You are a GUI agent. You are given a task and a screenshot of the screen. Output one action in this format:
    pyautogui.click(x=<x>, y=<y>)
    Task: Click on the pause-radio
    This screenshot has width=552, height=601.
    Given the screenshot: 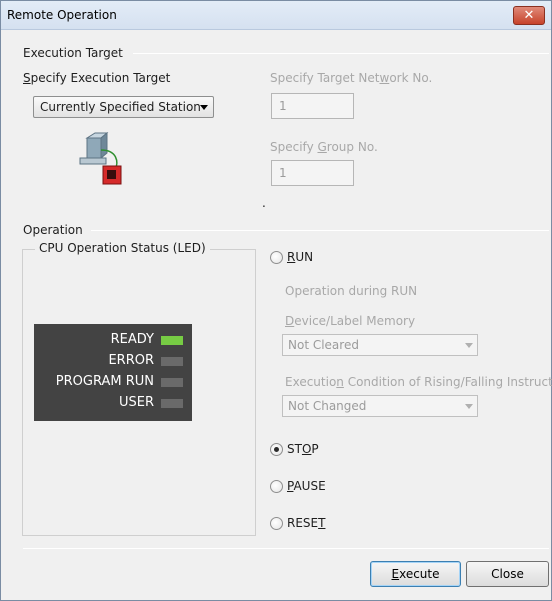 What is the action you would take?
    pyautogui.click(x=276, y=486)
    